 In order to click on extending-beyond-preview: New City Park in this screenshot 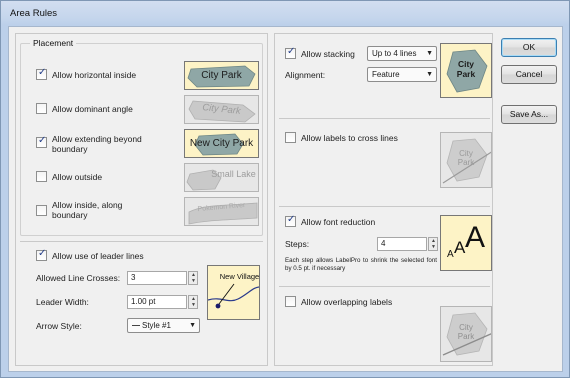, I will do `click(221, 143)`.